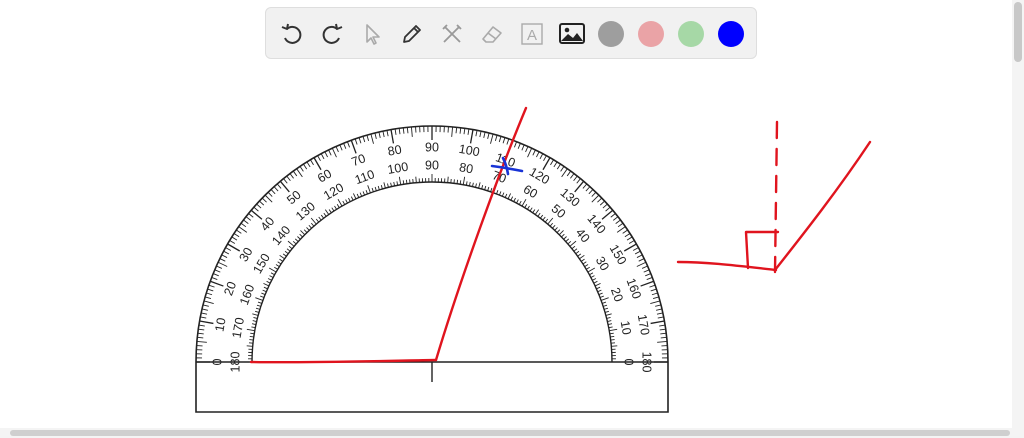 The width and height of the screenshot is (1024, 438). Describe the element at coordinates (412, 34) in the screenshot. I see `pen-tool-button` at that location.